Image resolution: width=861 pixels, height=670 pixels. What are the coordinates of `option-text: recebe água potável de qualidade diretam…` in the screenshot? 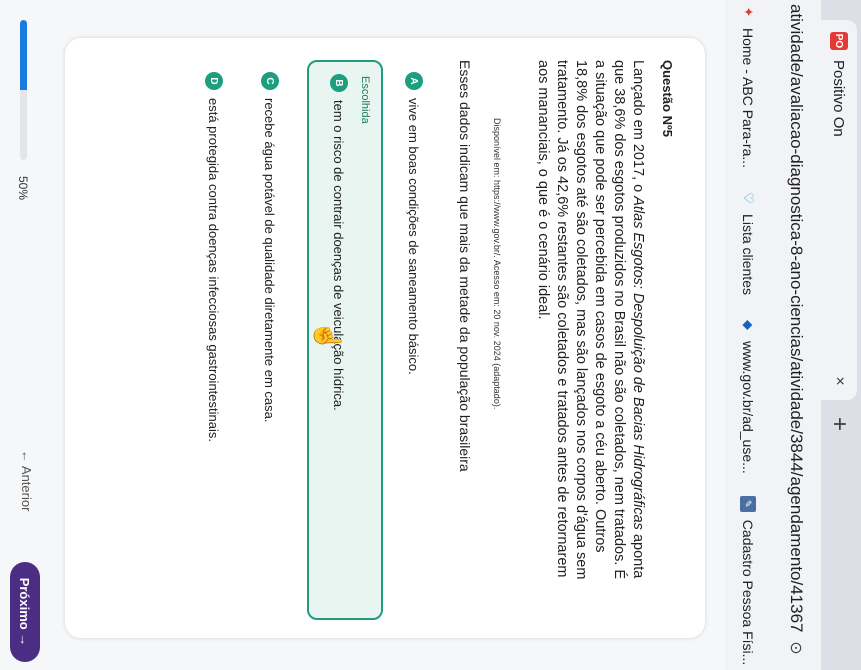 It's located at (270, 260).